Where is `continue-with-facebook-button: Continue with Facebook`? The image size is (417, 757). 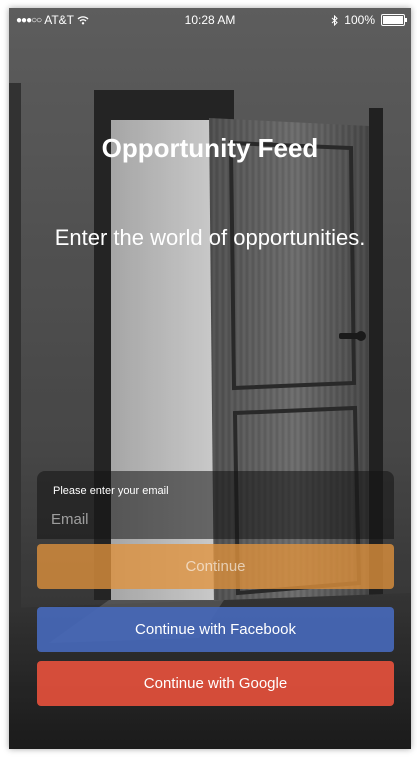
continue-with-facebook-button: Continue with Facebook is located at coordinates (215, 629).